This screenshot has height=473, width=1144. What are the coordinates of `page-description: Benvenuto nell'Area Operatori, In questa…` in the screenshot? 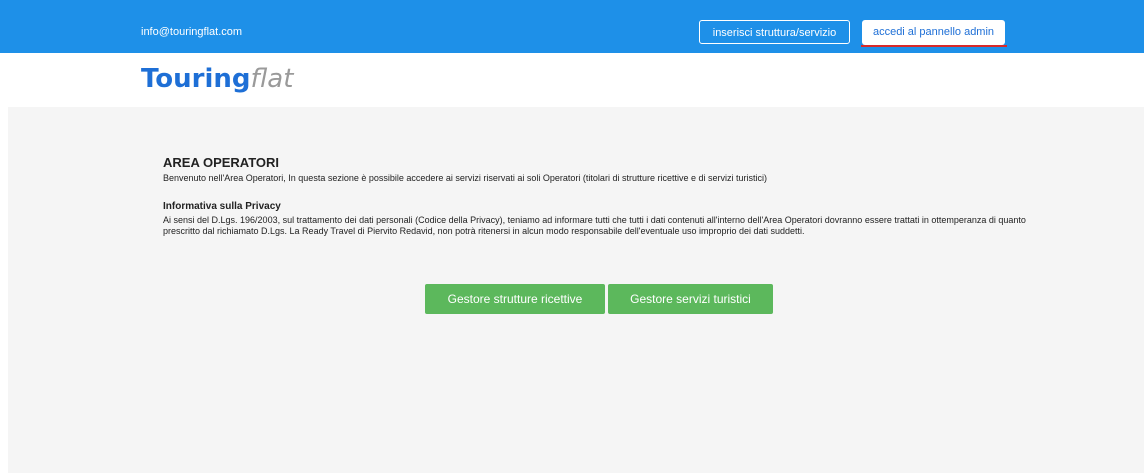 It's located at (465, 178).